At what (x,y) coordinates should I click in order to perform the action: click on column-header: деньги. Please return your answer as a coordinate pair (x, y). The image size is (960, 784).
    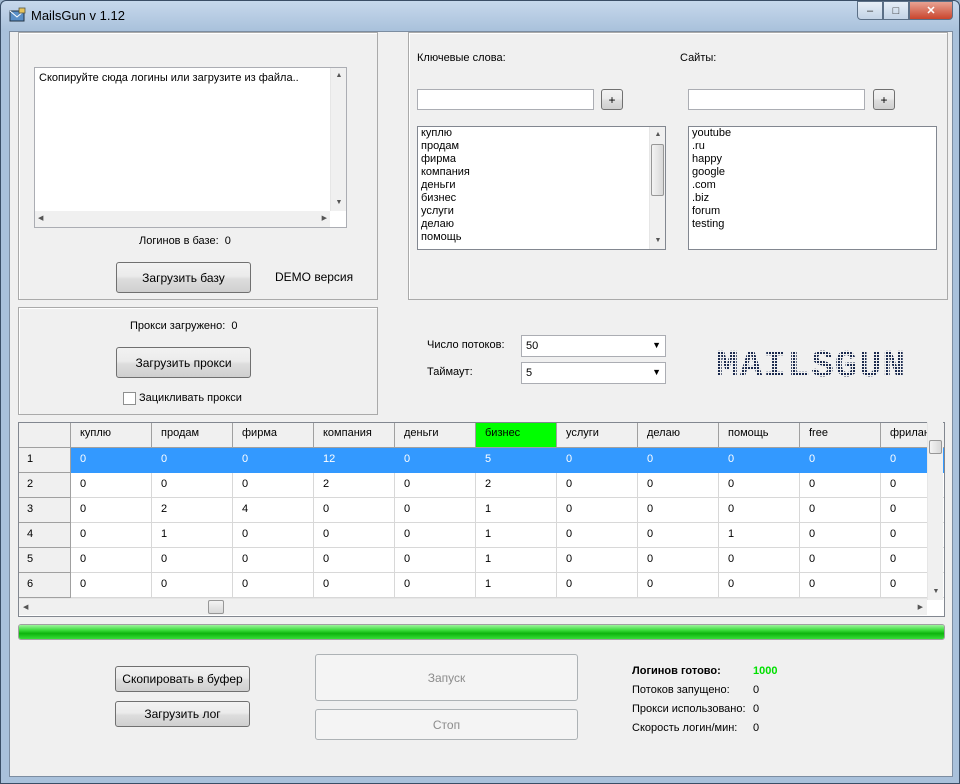
    Looking at the image, I should click on (435, 435).